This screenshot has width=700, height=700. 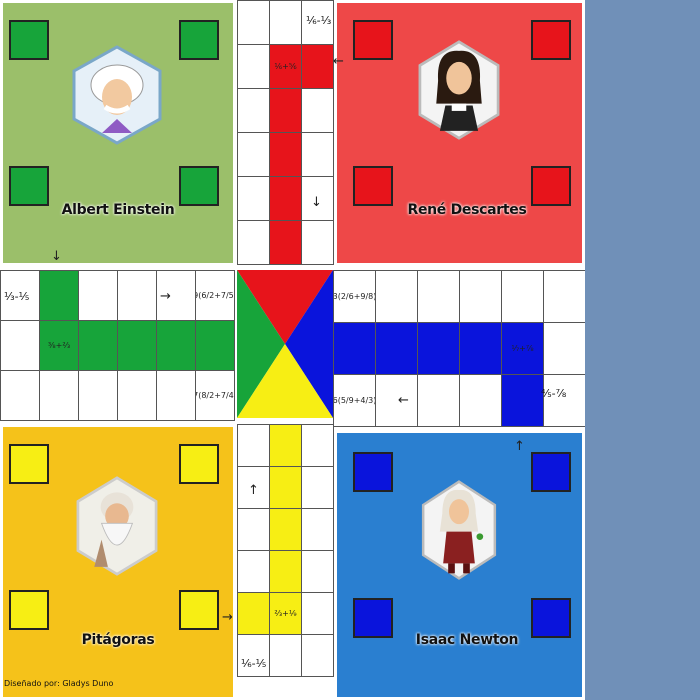 I want to click on descartes-name: René Descartes, so click(x=467, y=210).